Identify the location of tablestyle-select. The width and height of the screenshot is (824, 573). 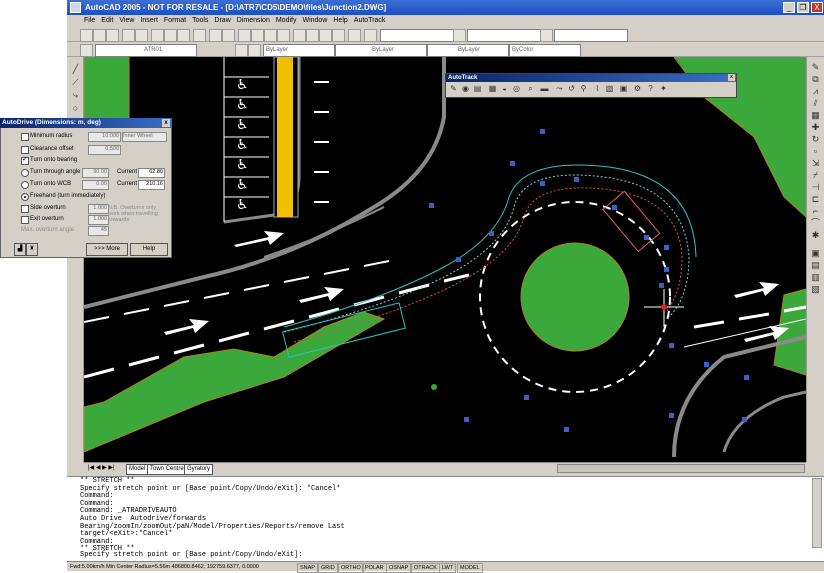
(591, 35).